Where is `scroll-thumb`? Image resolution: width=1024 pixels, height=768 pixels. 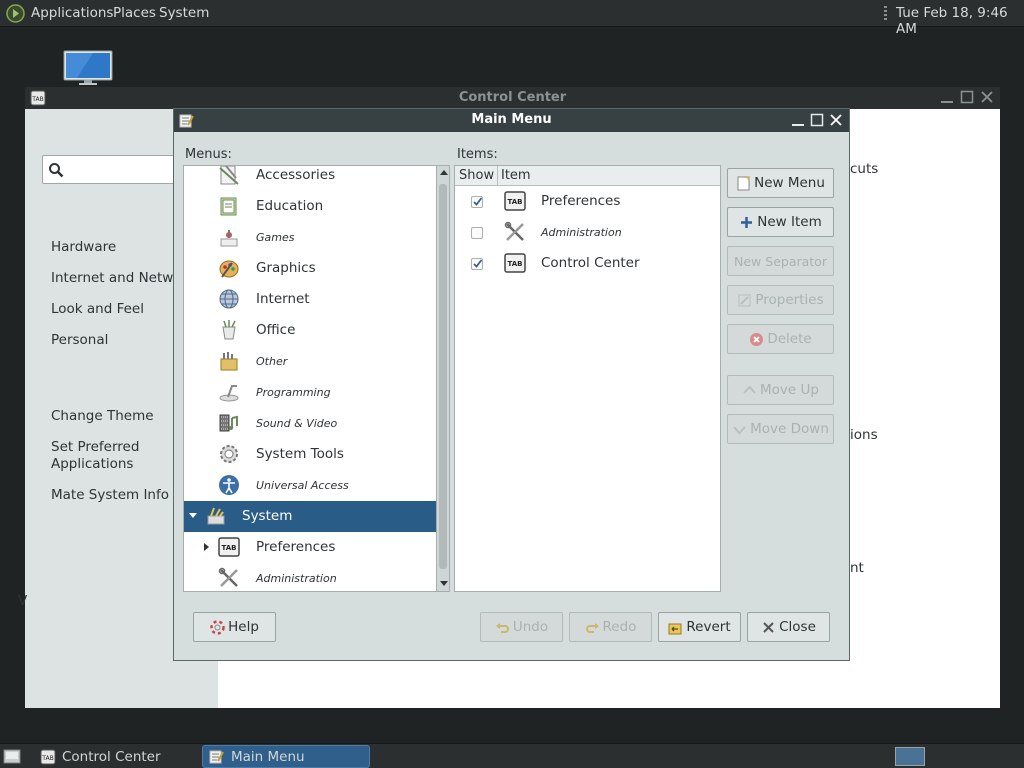
scroll-thumb is located at coordinates (443, 376).